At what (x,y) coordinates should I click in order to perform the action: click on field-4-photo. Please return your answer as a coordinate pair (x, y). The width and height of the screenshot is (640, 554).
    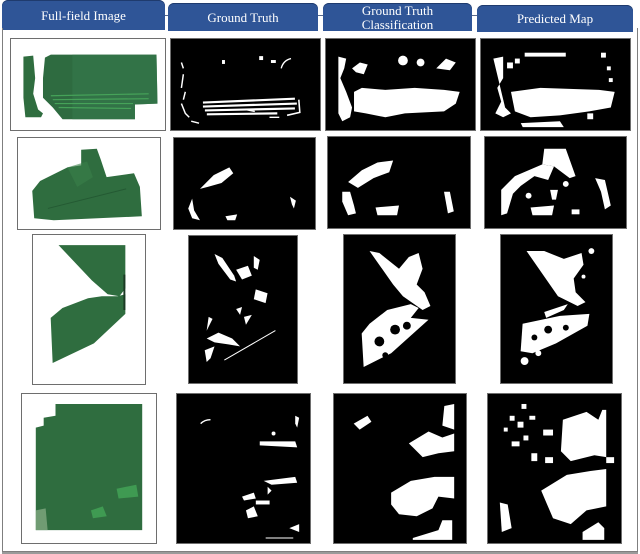
    Looking at the image, I should click on (89, 467).